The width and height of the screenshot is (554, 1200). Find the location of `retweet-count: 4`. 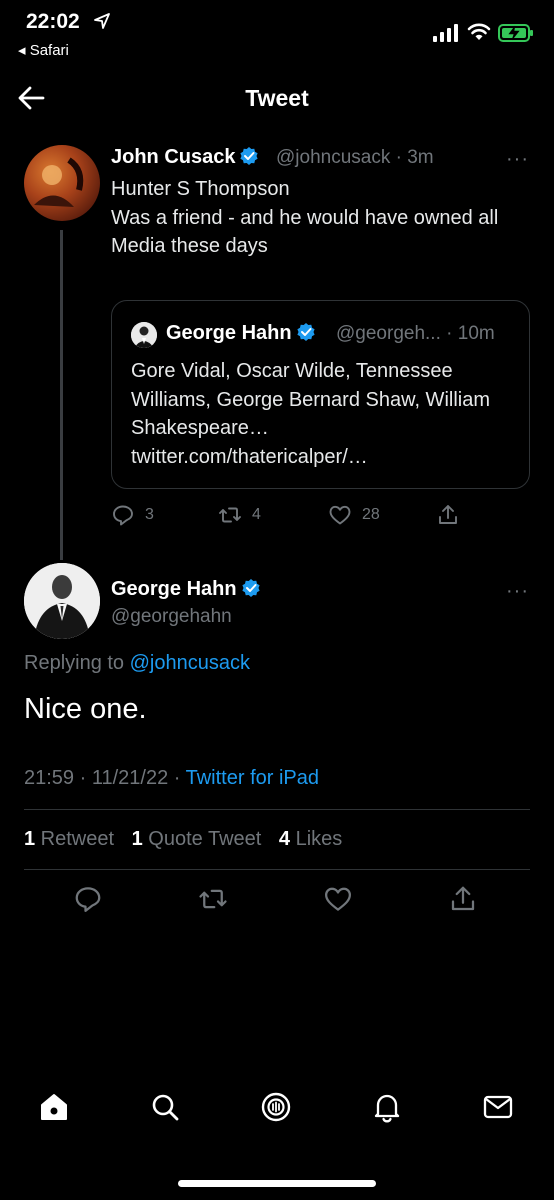

retweet-count: 4 is located at coordinates (256, 514).